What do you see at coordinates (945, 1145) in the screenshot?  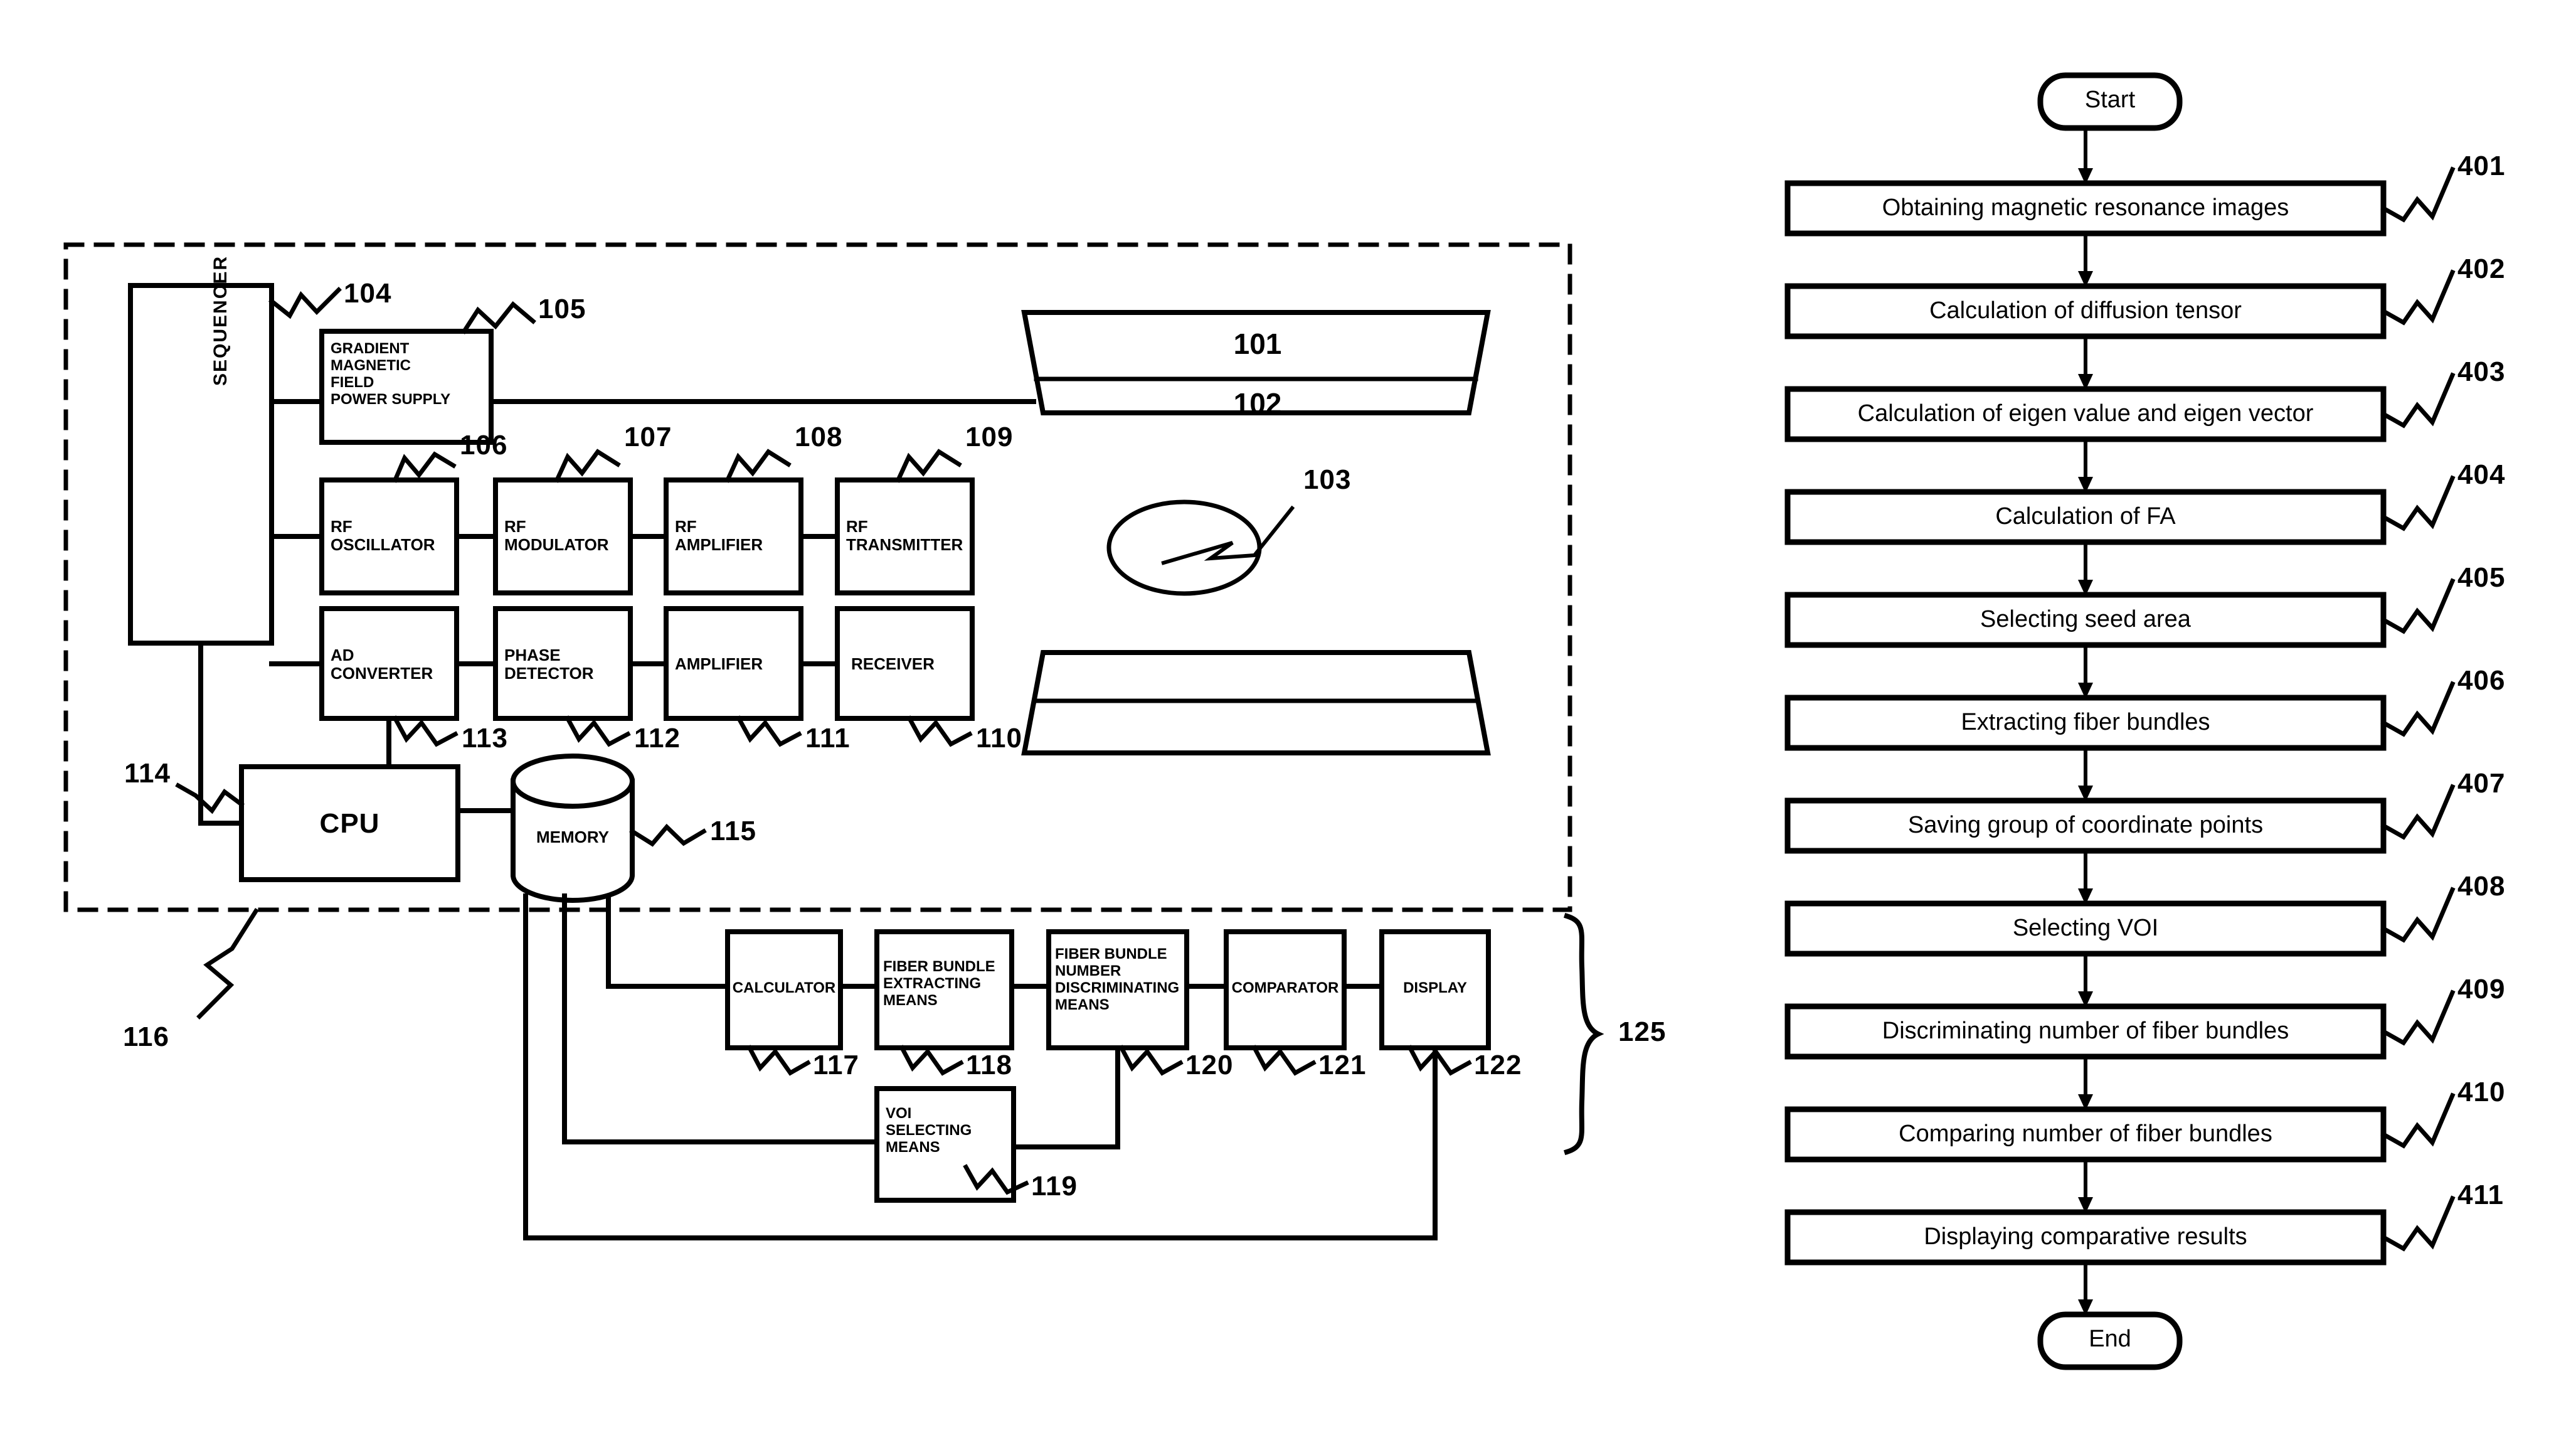 I see `voi-selecting-box` at bounding box center [945, 1145].